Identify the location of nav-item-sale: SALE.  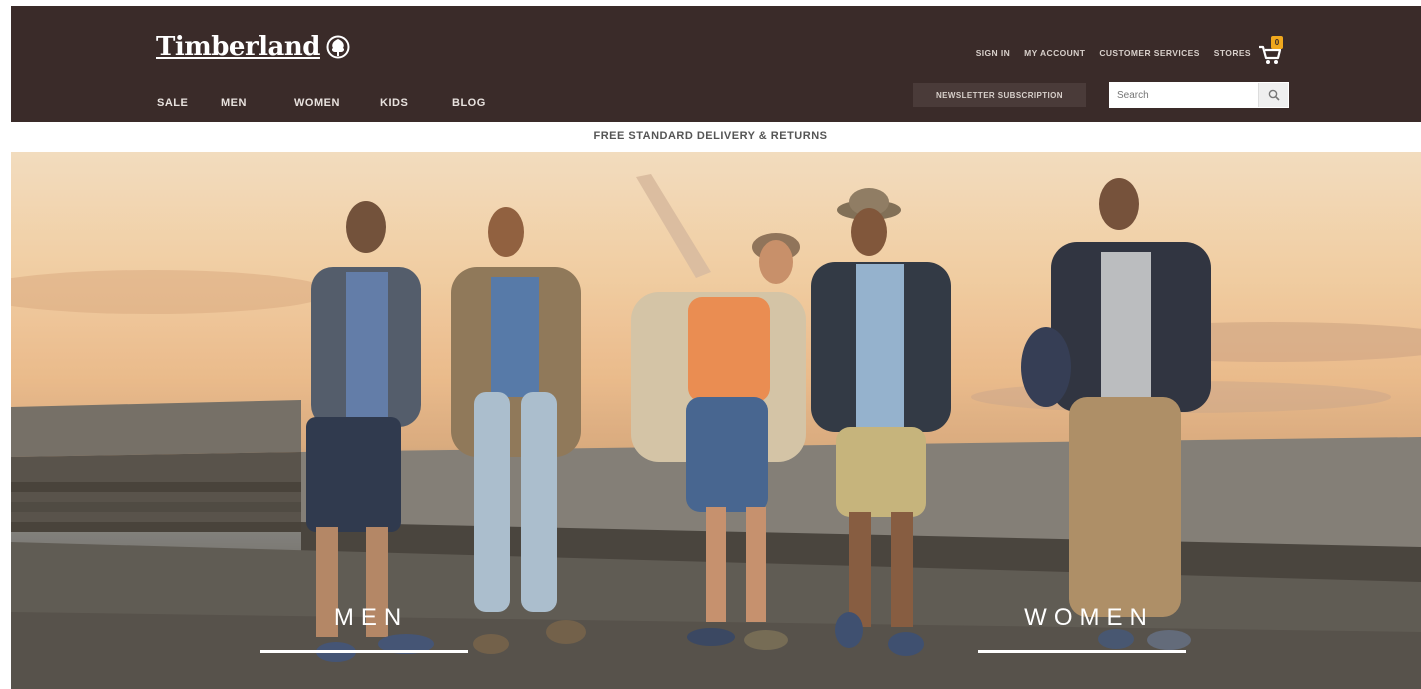
(189, 103).